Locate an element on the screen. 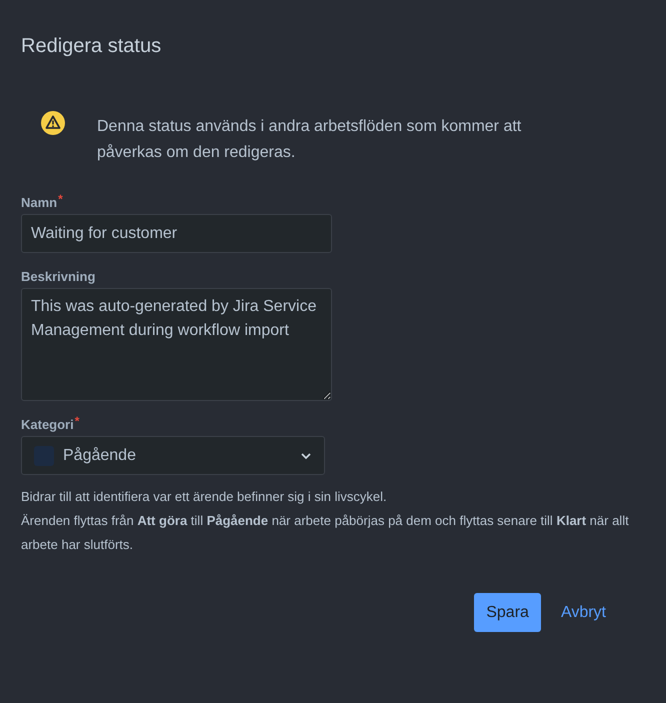 Image resolution: width=666 pixels, height=703 pixels. warning-icon is located at coordinates (53, 123).